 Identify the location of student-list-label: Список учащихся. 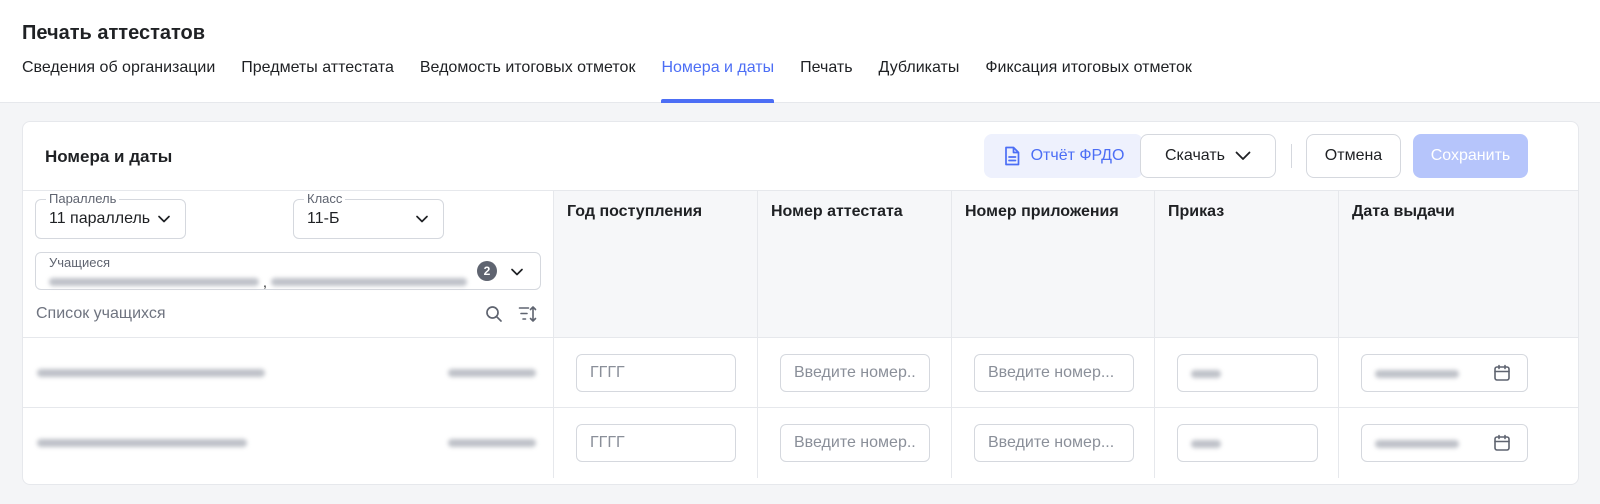
(101, 313).